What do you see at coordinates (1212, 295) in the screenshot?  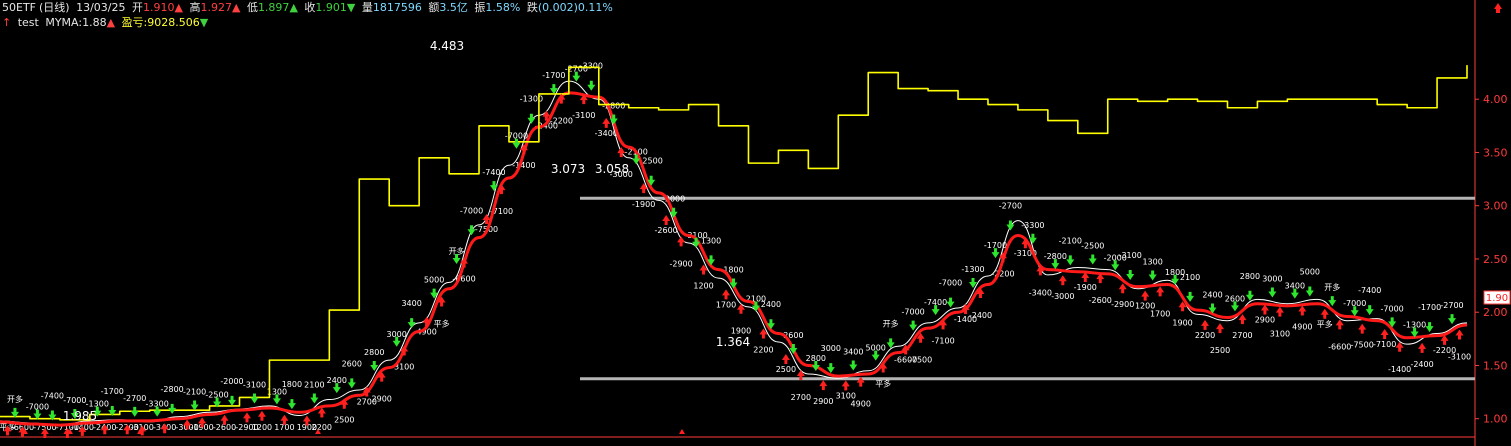 I see `trade-label: 2400` at bounding box center [1212, 295].